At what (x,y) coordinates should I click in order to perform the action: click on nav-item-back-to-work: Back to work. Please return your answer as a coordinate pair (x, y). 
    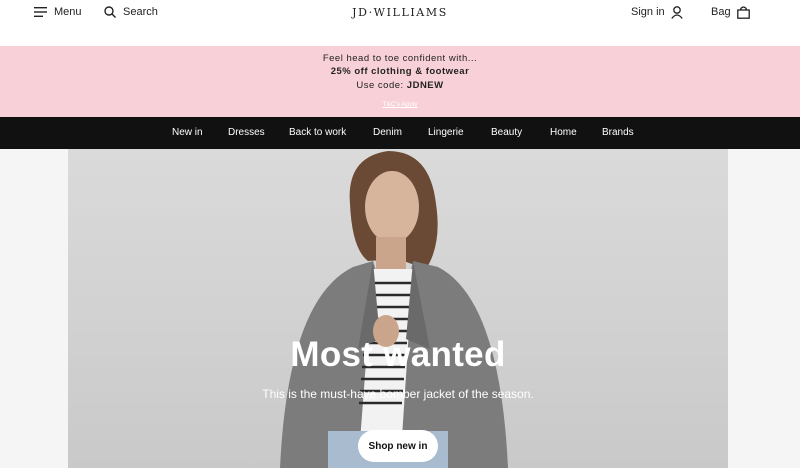
    Looking at the image, I should click on (317, 133).